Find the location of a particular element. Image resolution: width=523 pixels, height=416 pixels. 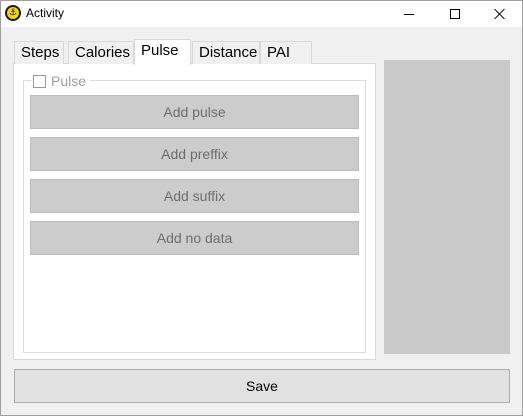

title-bar: ⚓ Activity is located at coordinates (261, 14).